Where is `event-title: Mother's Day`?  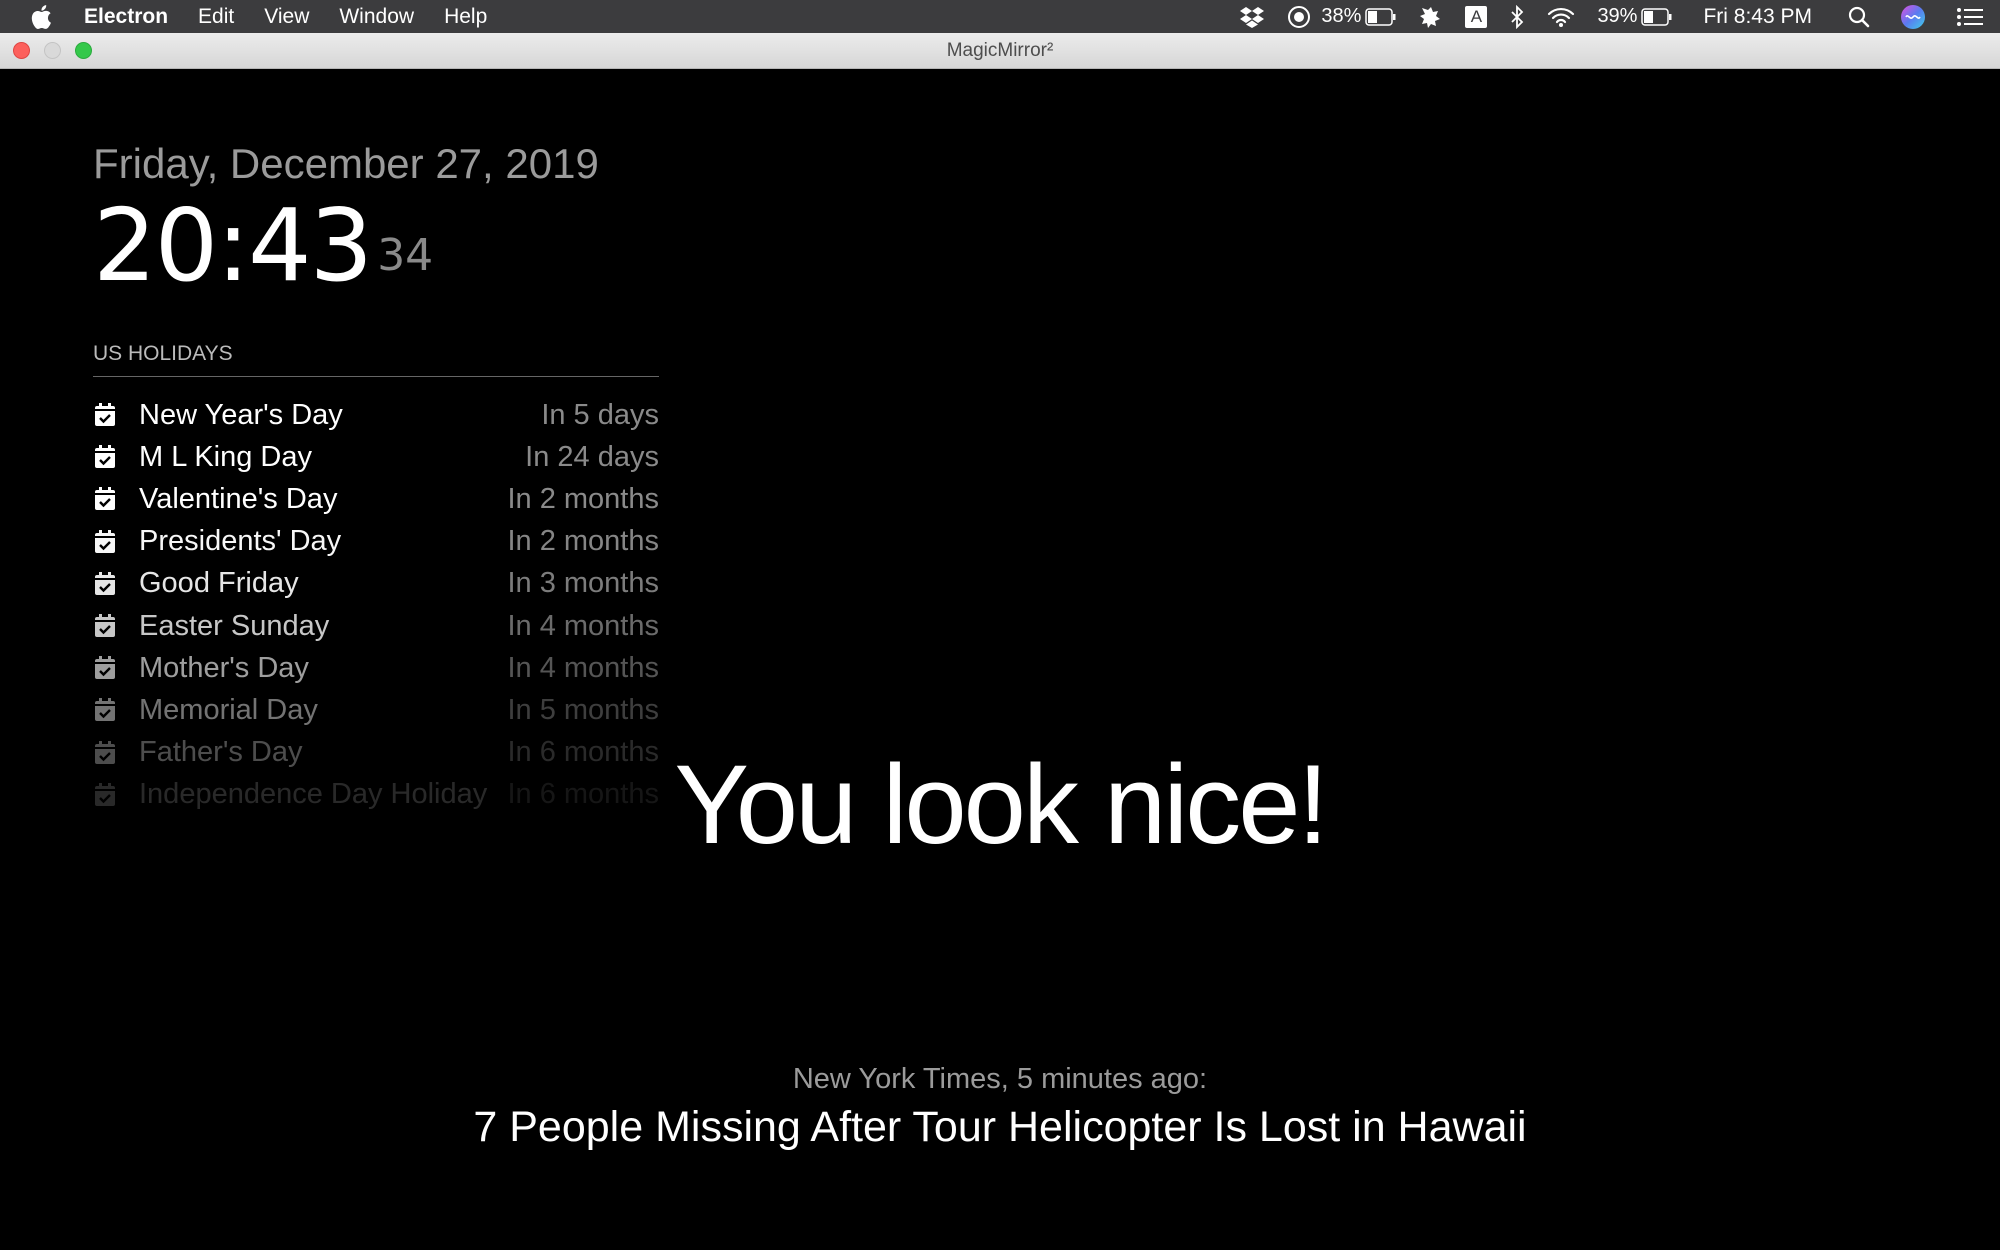 event-title: Mother's Day is located at coordinates (224, 667).